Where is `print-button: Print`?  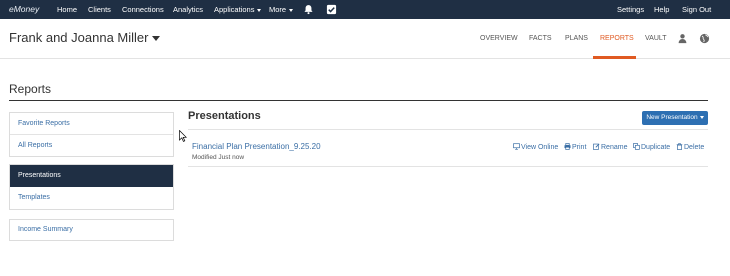
print-button: Print is located at coordinates (575, 147).